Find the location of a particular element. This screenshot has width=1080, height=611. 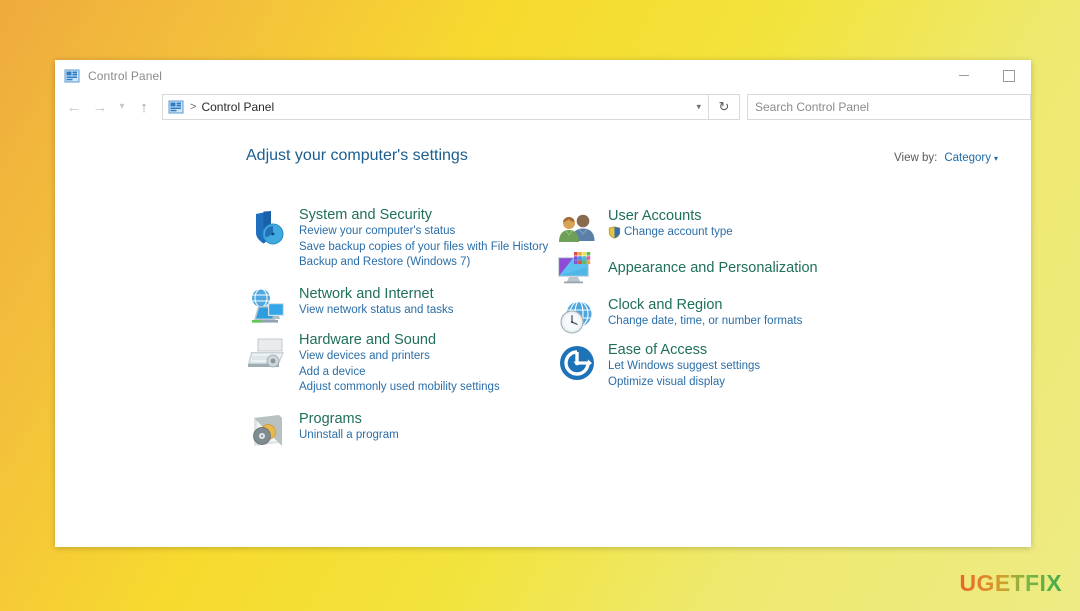

search-box is located at coordinates (889, 107).